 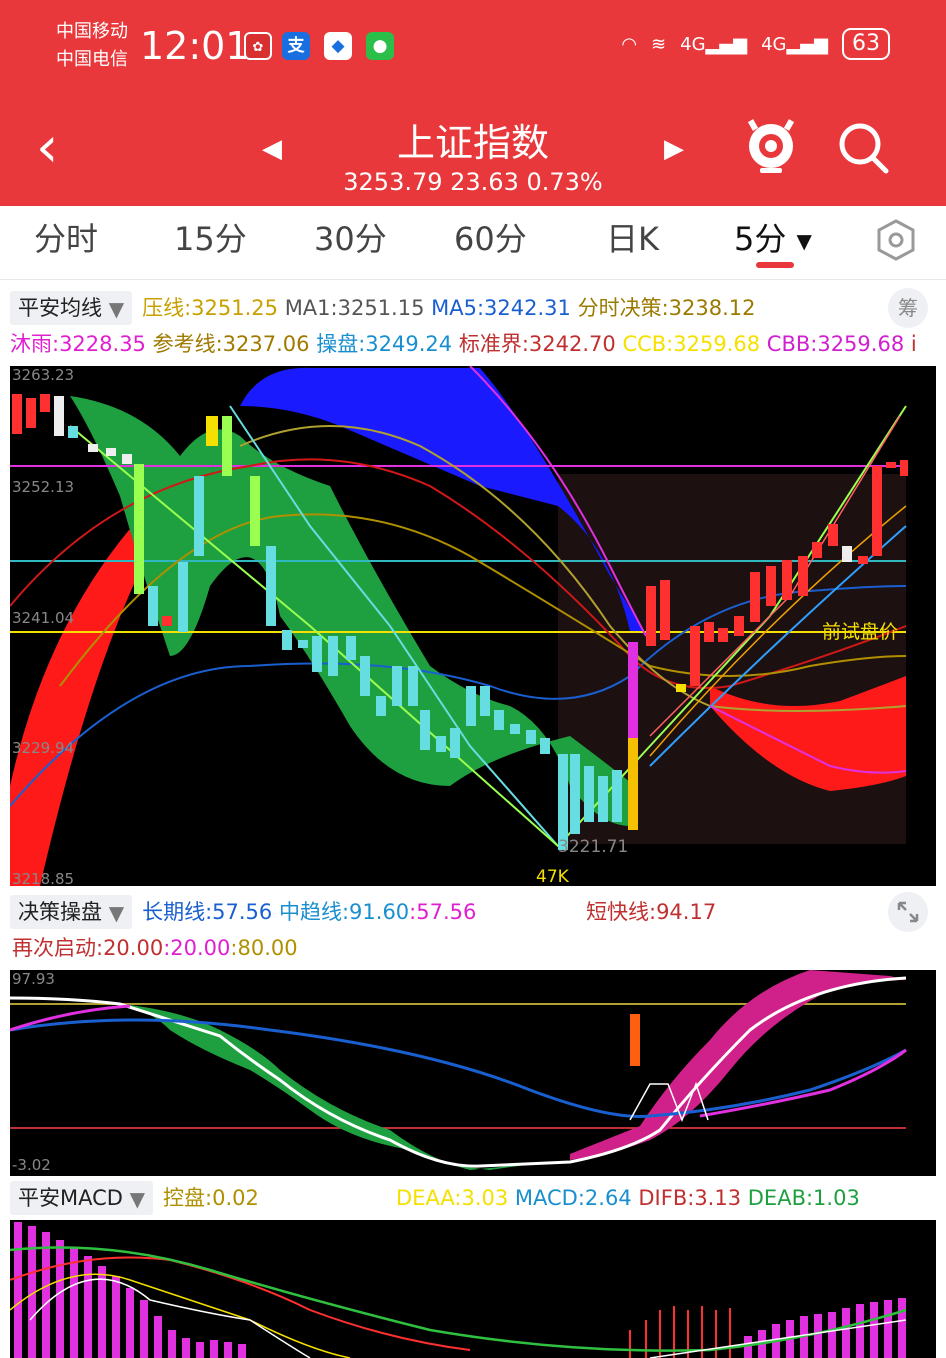 What do you see at coordinates (490, 237) in the screenshot?
I see `tab-60min: 60分` at bounding box center [490, 237].